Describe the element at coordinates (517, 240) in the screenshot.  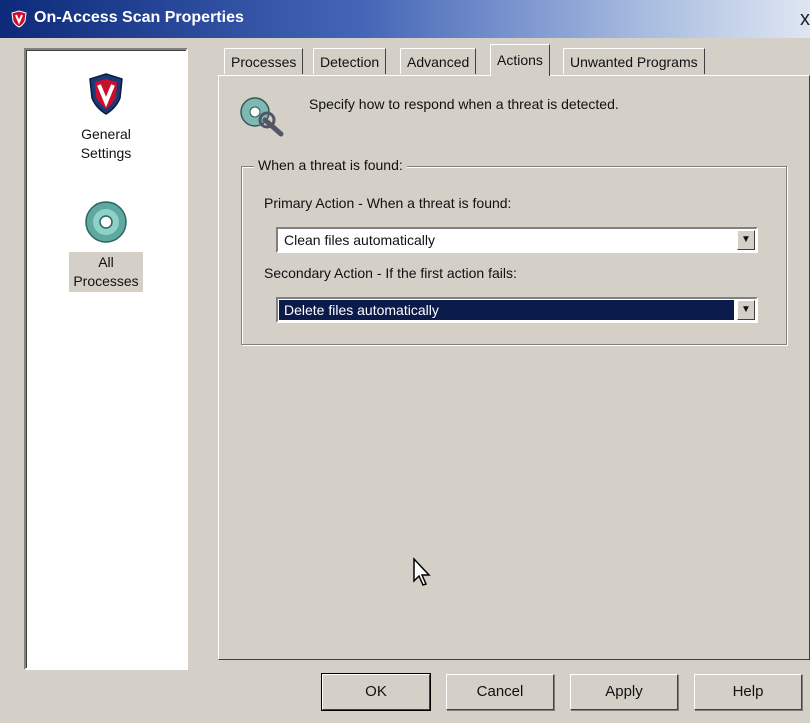
I see `primary-action-dropdown: Clean files automatically ▼` at that location.